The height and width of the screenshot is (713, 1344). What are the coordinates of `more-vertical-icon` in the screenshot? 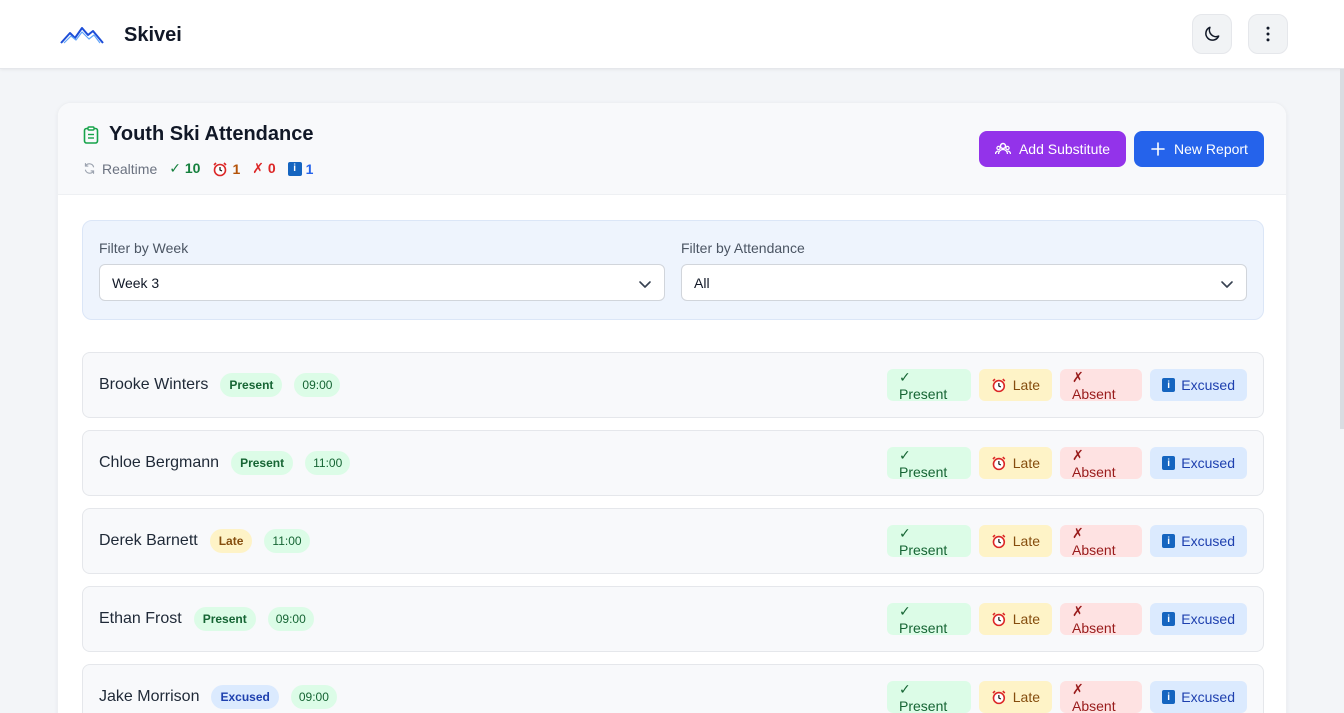 It's located at (1268, 34).